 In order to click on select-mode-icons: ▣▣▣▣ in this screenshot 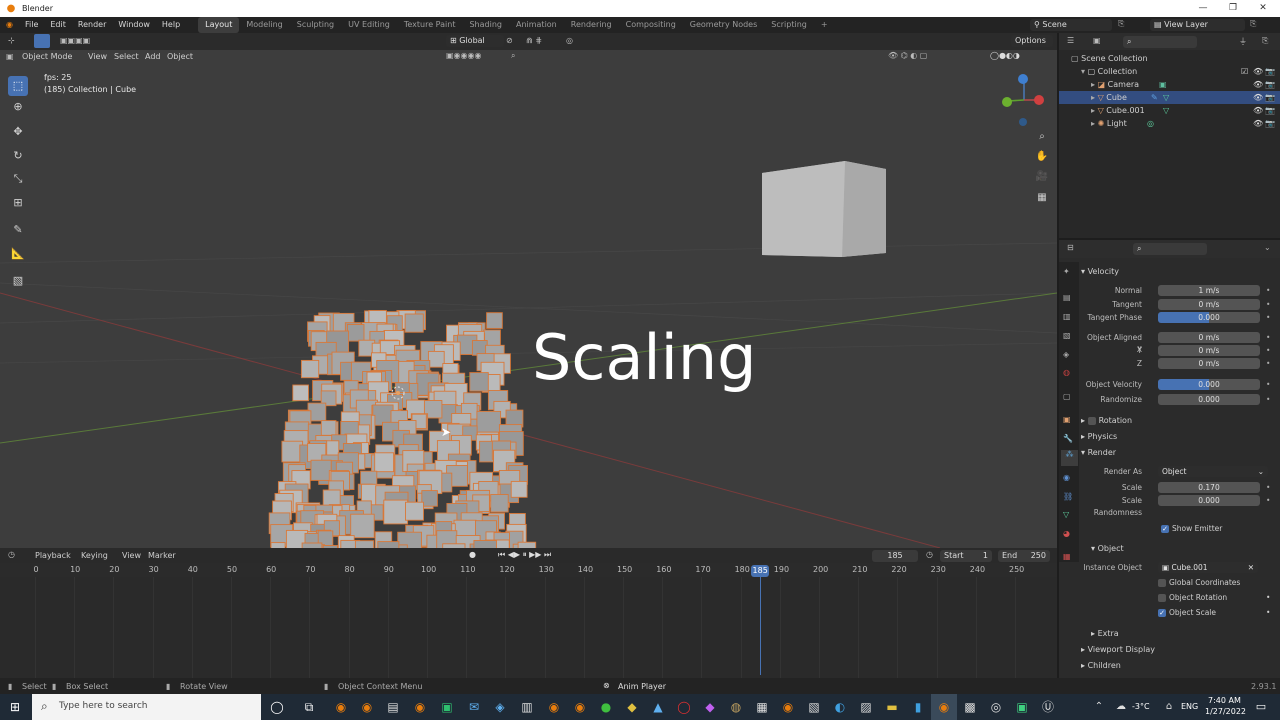, I will do `click(75, 40)`.